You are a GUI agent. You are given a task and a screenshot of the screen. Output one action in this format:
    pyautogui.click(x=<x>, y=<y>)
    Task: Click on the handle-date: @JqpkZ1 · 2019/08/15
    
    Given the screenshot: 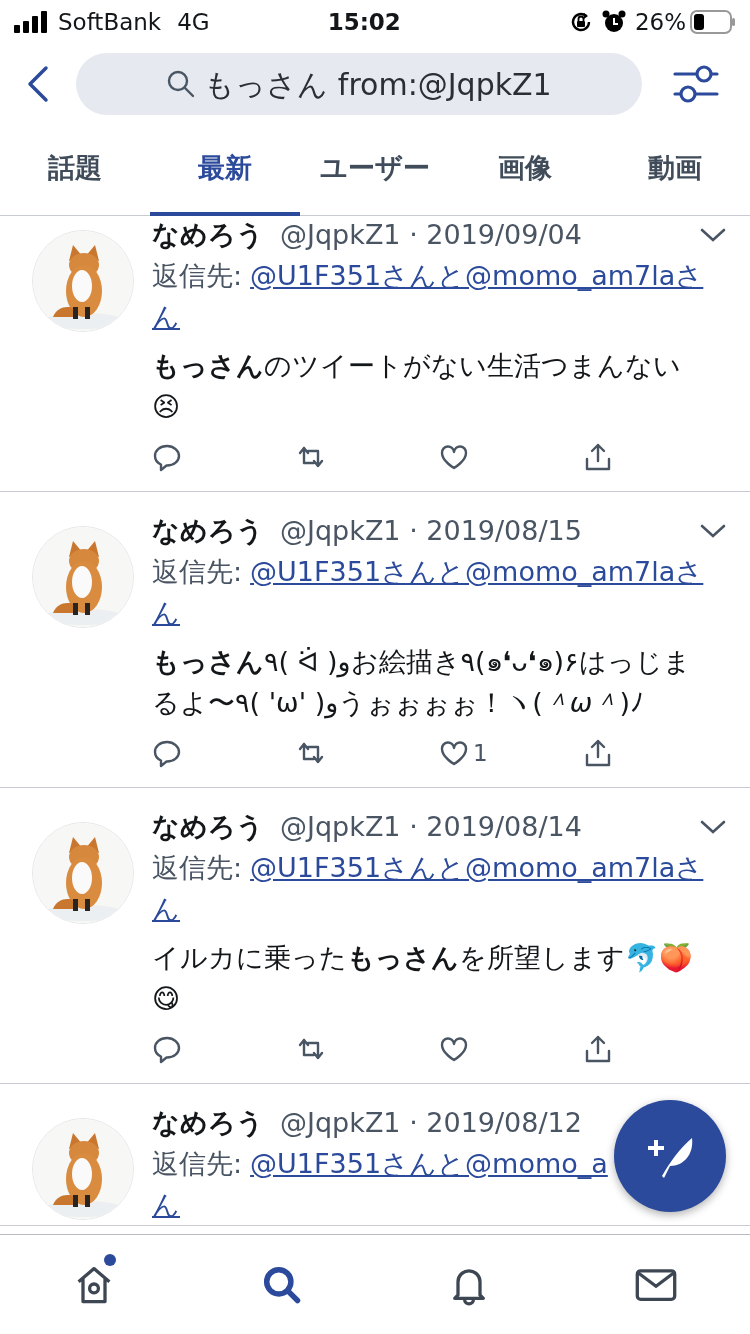 What is the action you would take?
    pyautogui.click(x=431, y=531)
    